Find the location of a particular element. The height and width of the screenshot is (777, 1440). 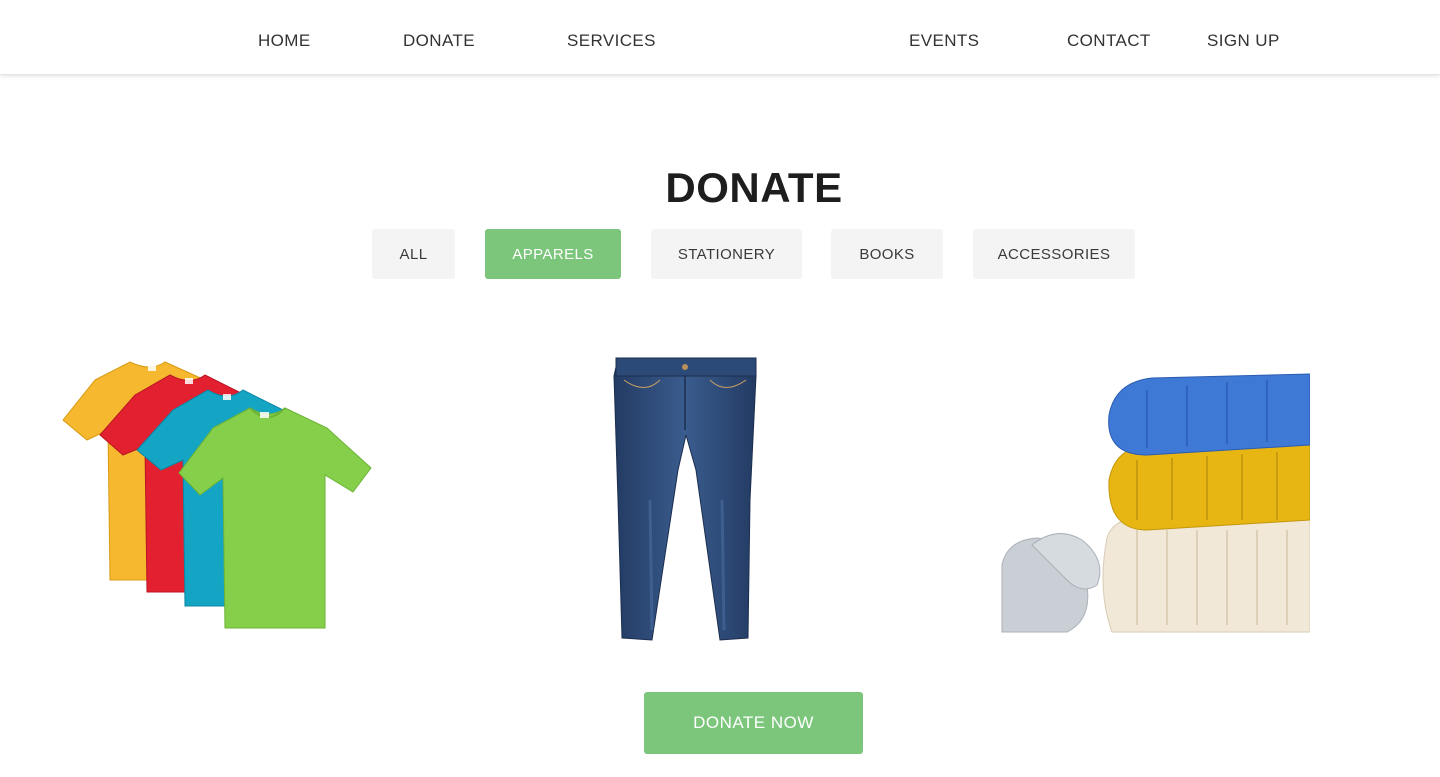

product-jeans-image is located at coordinates (685, 497).